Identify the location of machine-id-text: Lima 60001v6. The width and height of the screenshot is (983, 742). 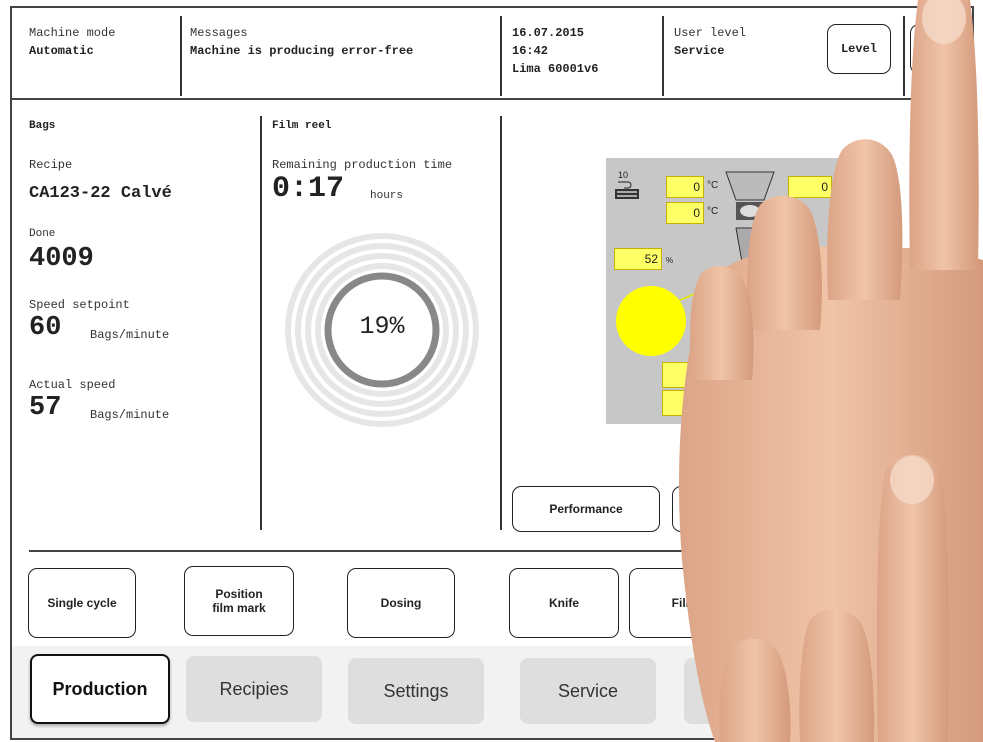
(555, 69).